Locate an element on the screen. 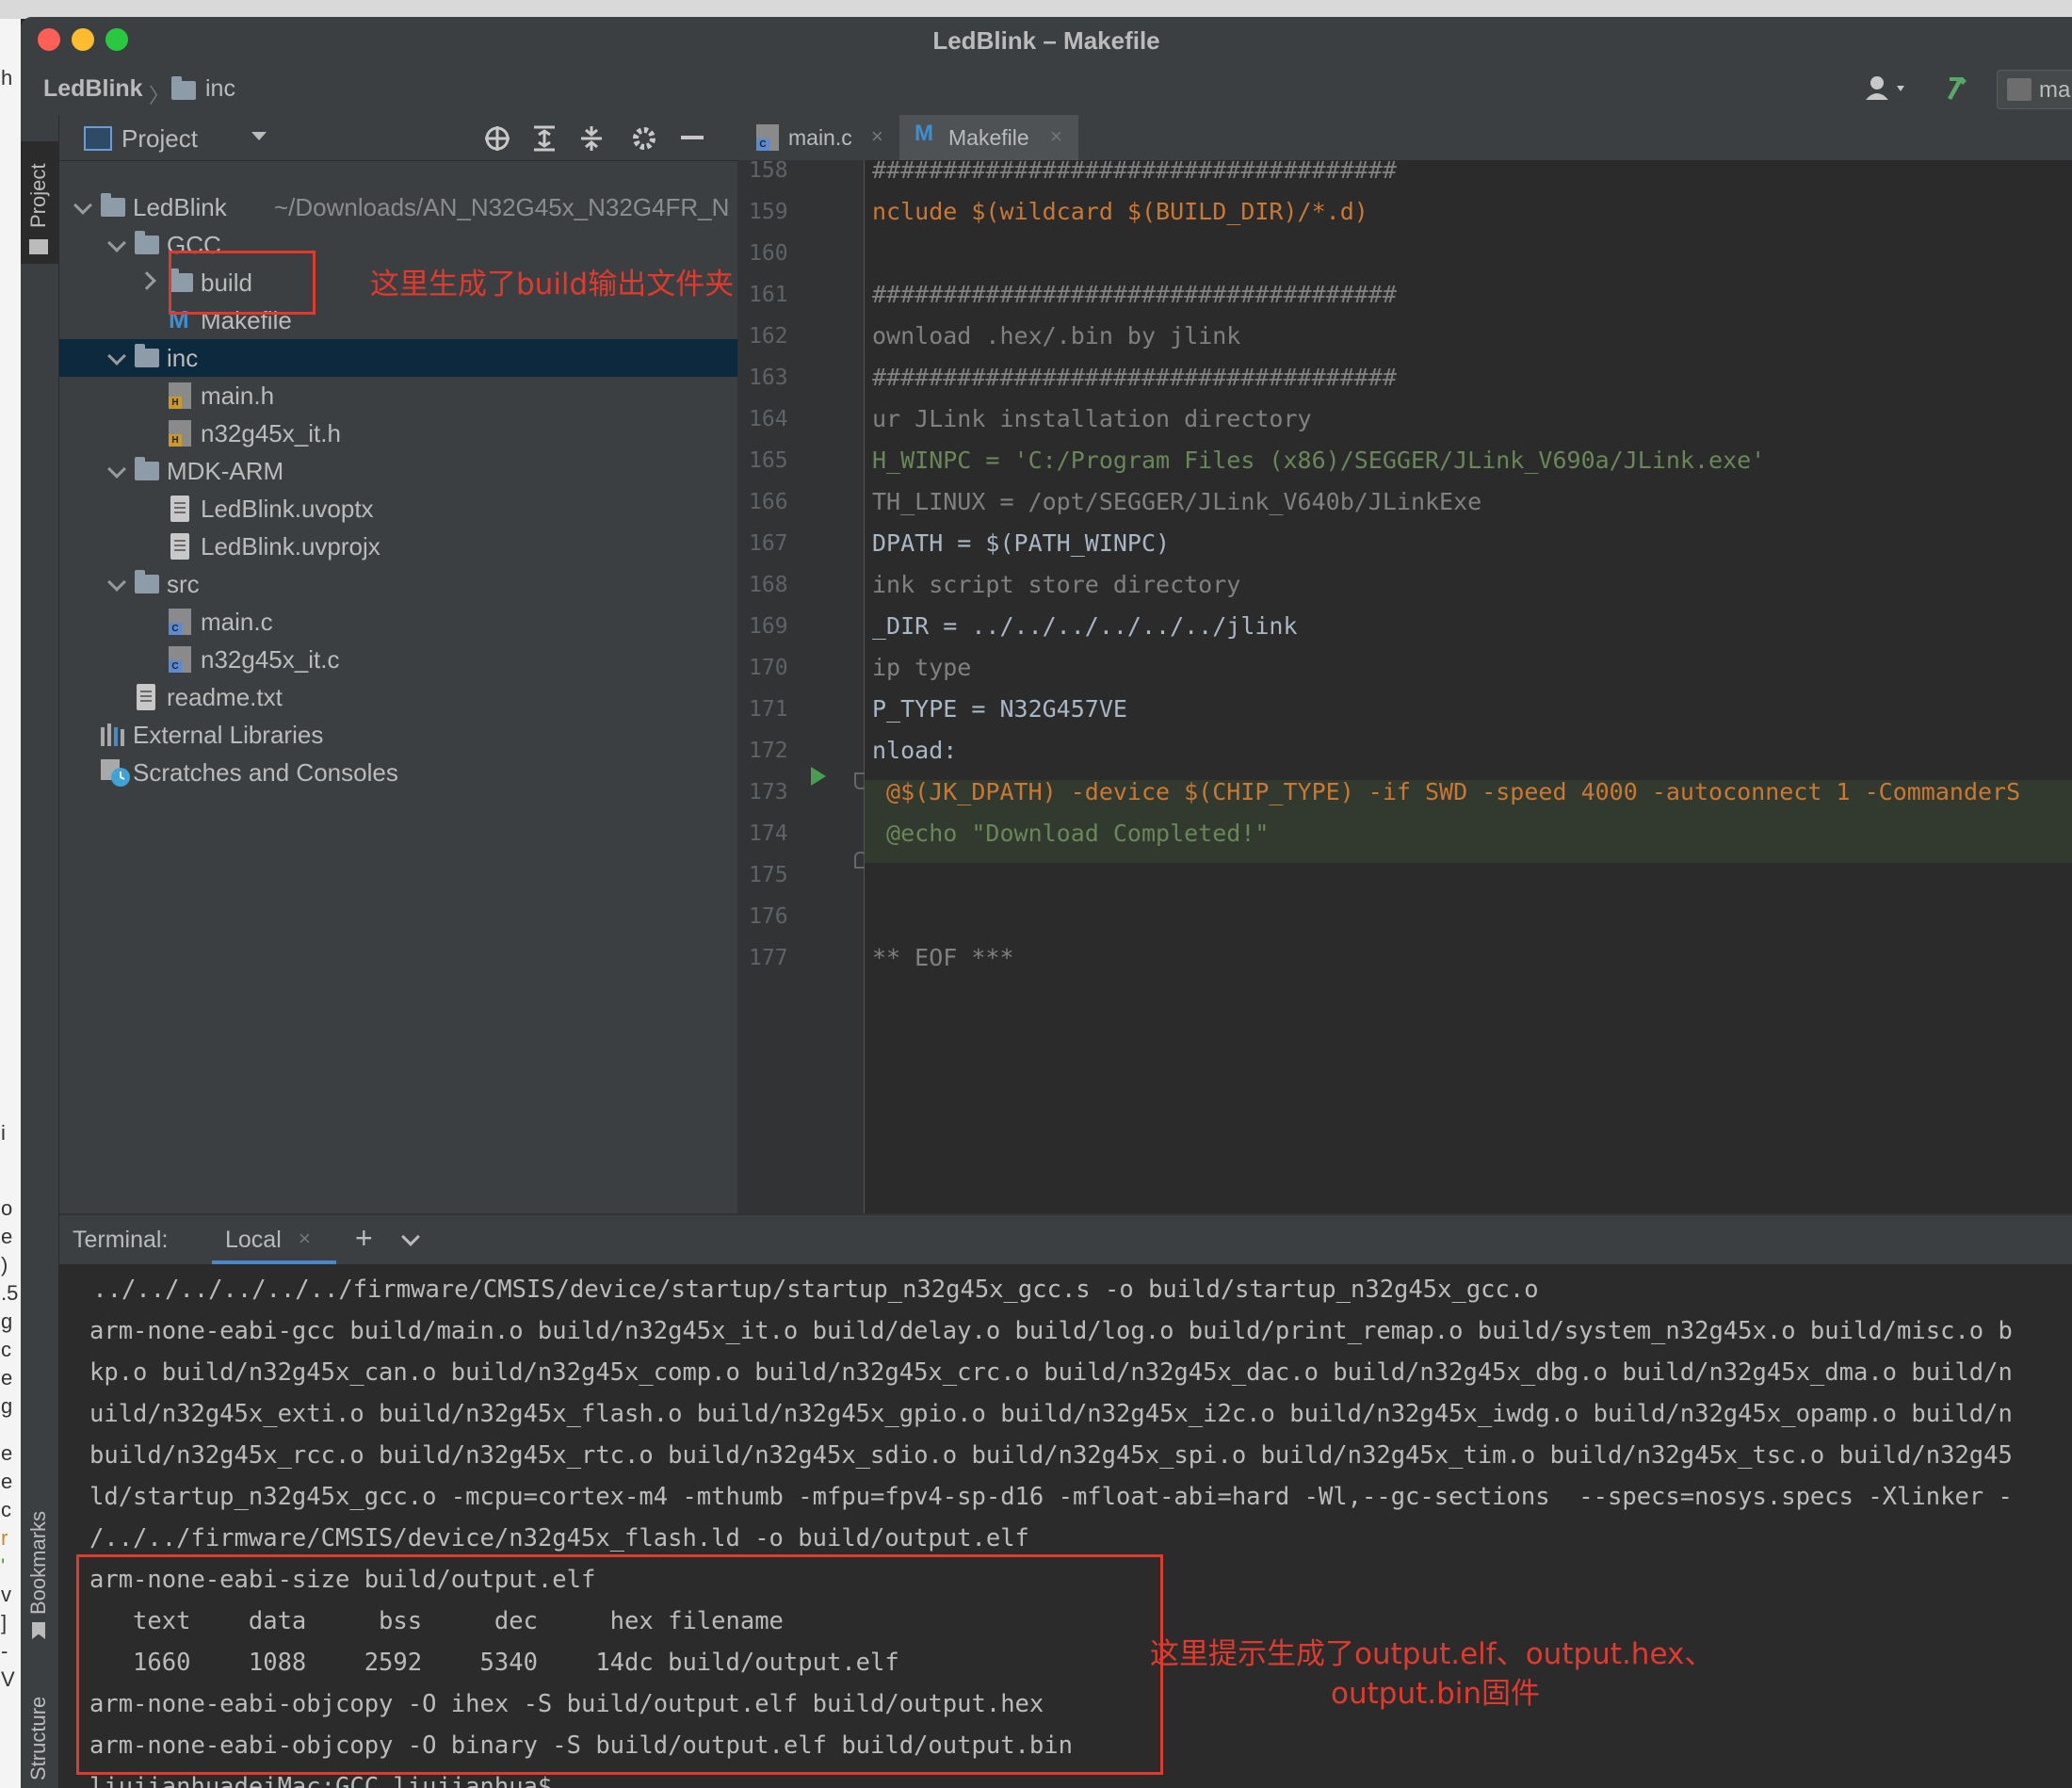 Image resolution: width=2072 pixels, height=1788 pixels. bg-char: ] is located at coordinates (4, 1623).